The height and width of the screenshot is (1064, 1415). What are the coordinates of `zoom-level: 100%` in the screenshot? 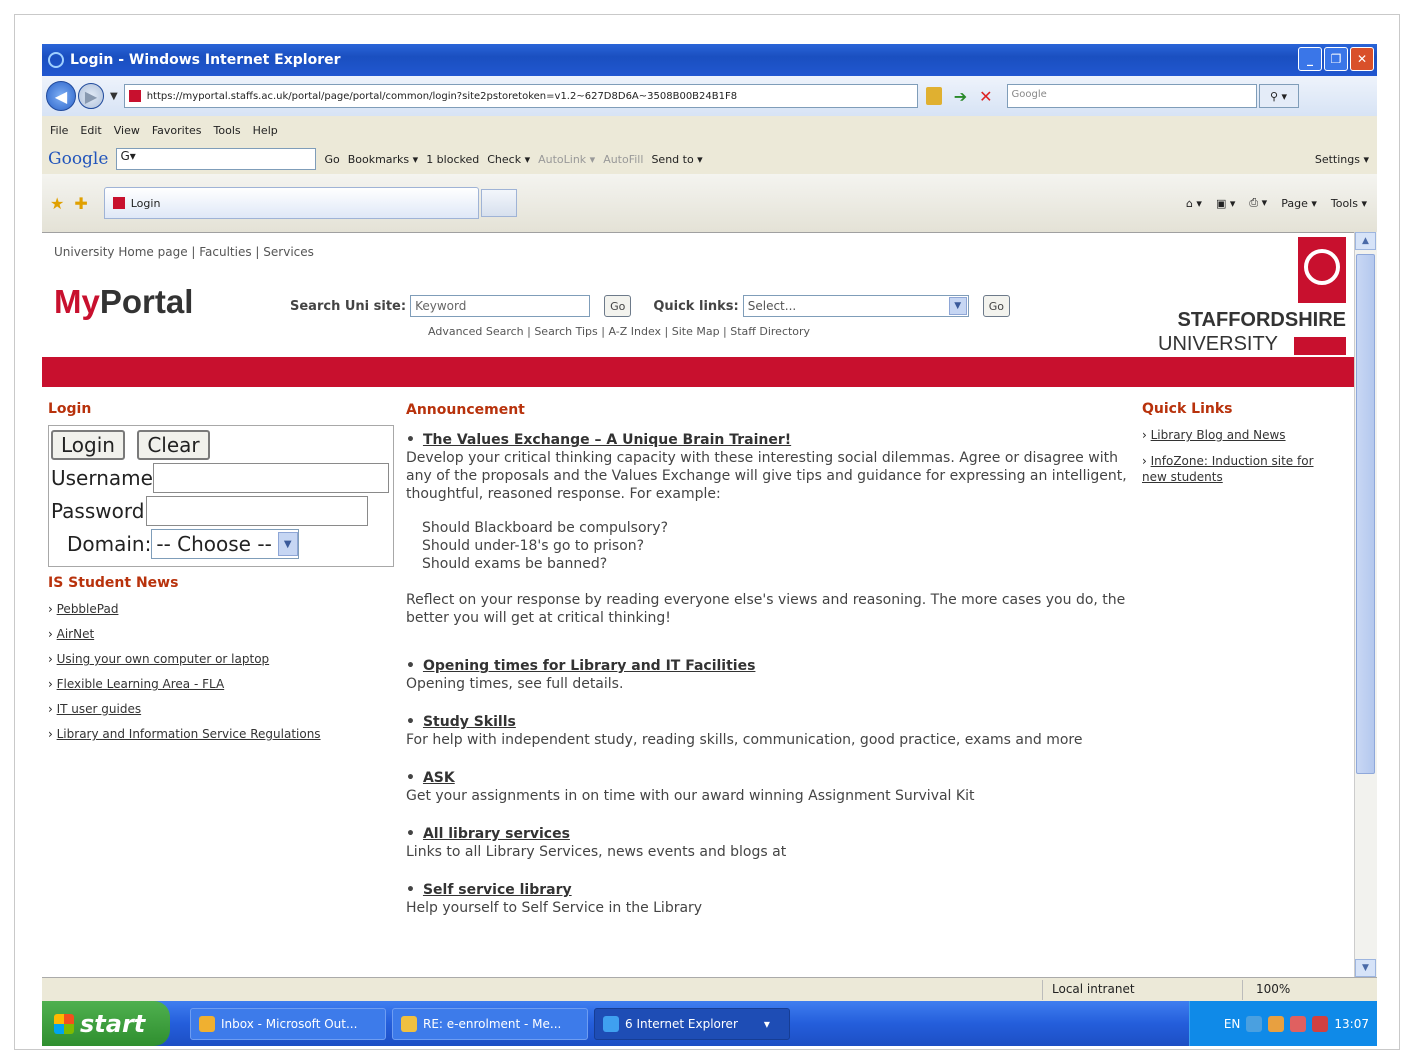 It's located at (1273, 989).